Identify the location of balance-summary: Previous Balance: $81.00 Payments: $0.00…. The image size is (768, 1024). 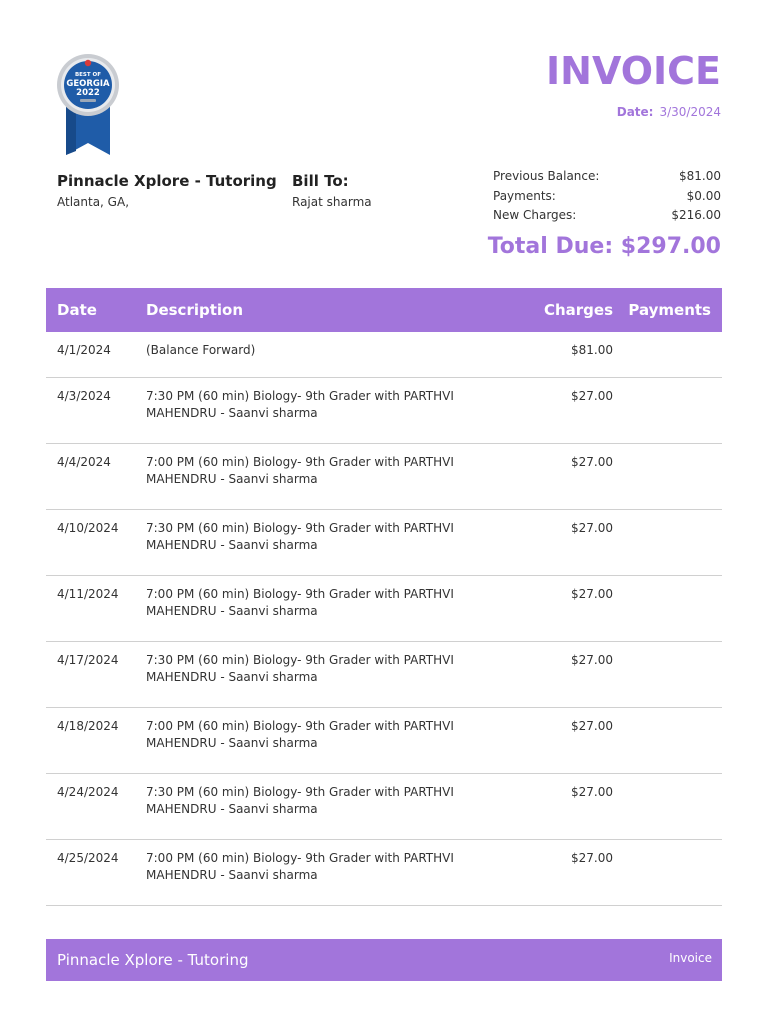
(607, 196).